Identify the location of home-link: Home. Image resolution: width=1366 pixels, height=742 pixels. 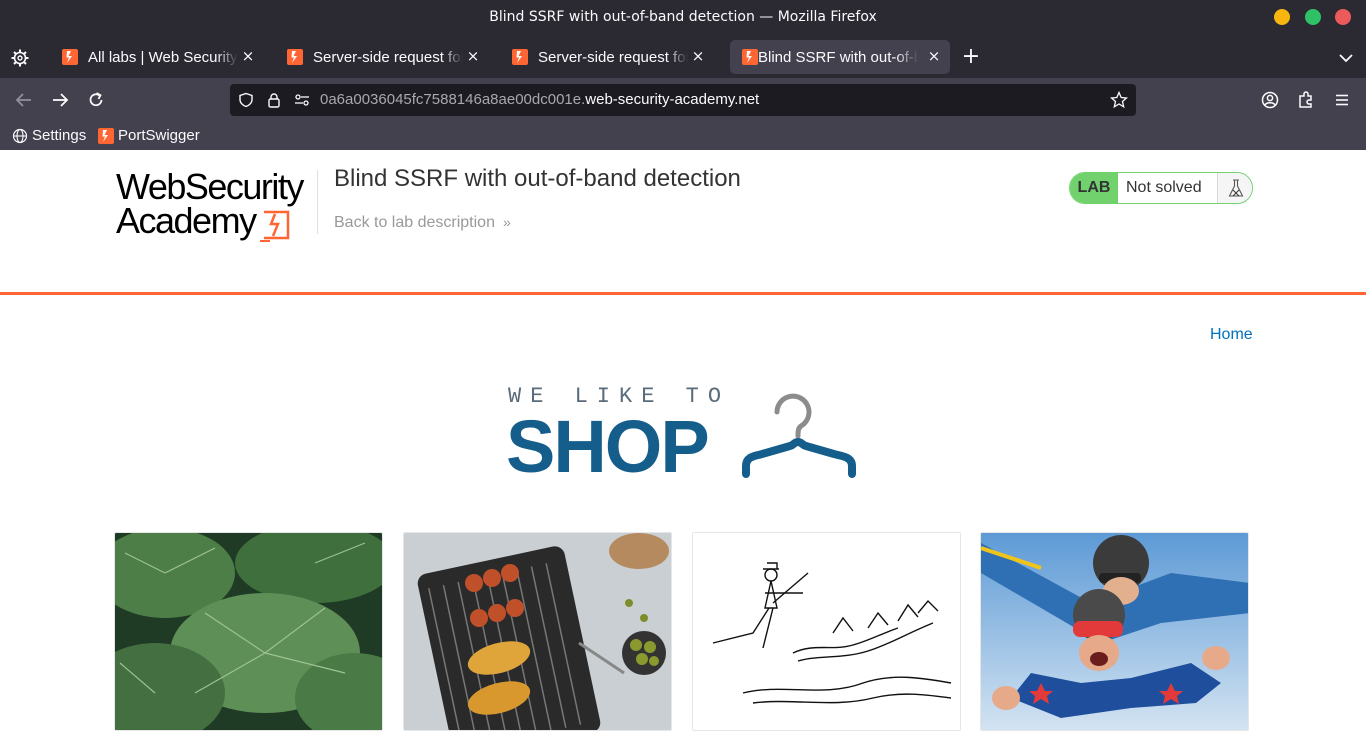
(1231, 335).